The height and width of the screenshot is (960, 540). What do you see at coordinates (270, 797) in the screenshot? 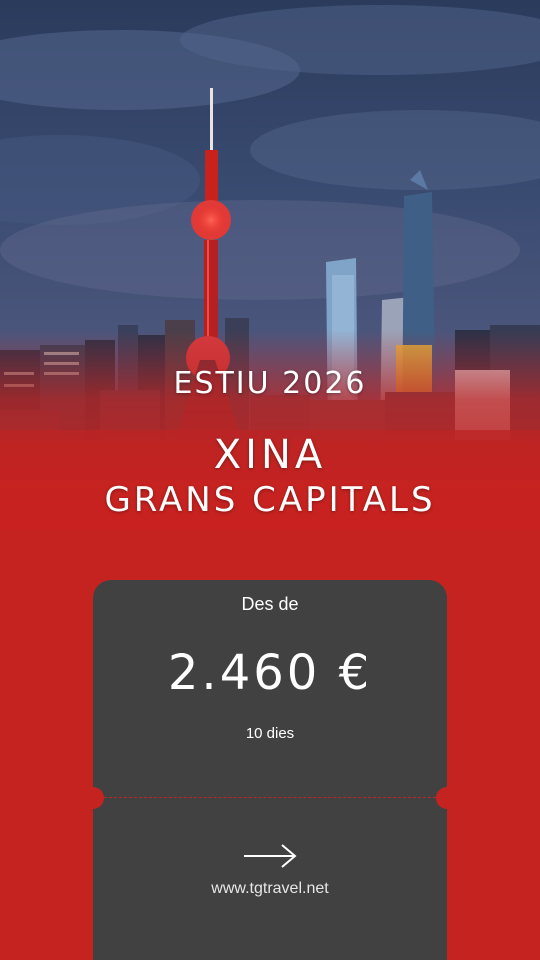
I see `ticket-perforation` at bounding box center [270, 797].